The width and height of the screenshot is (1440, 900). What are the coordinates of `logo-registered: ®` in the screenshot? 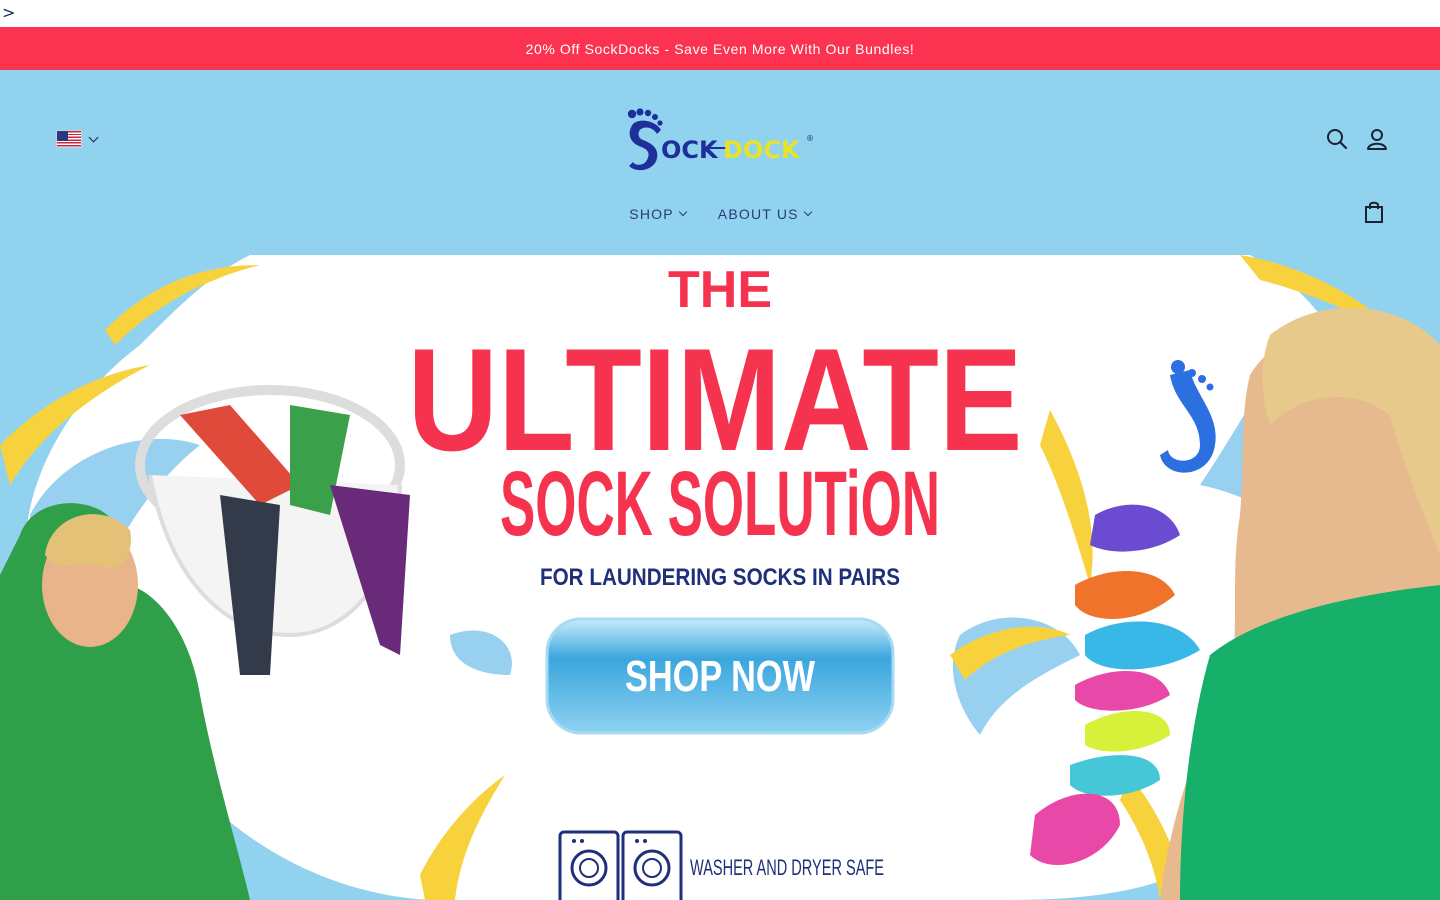 It's located at (810, 138).